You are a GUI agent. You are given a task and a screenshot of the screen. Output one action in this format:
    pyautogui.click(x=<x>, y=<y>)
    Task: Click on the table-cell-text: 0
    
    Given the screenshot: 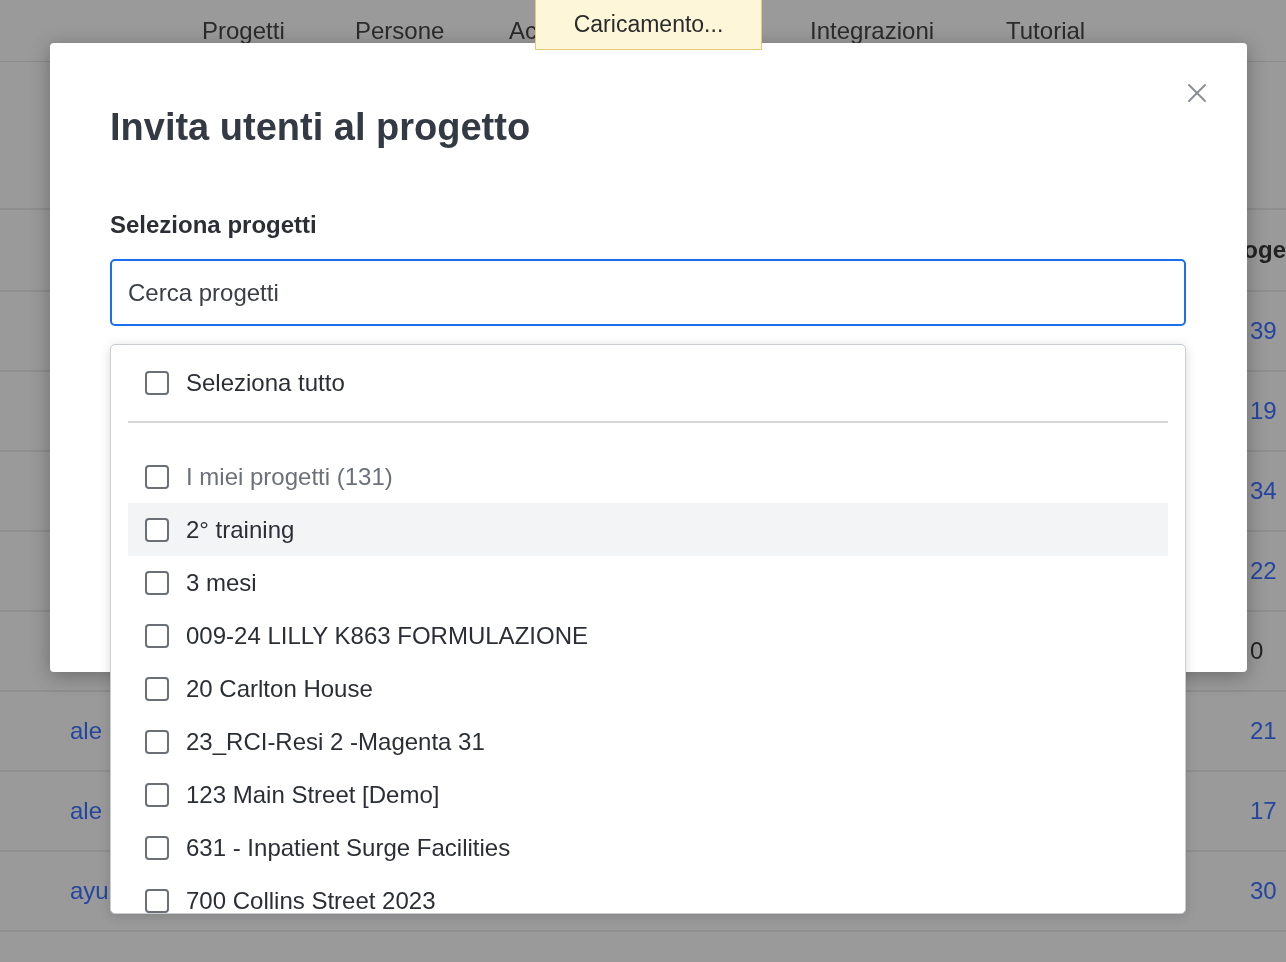 What is the action you would take?
    pyautogui.click(x=1257, y=651)
    